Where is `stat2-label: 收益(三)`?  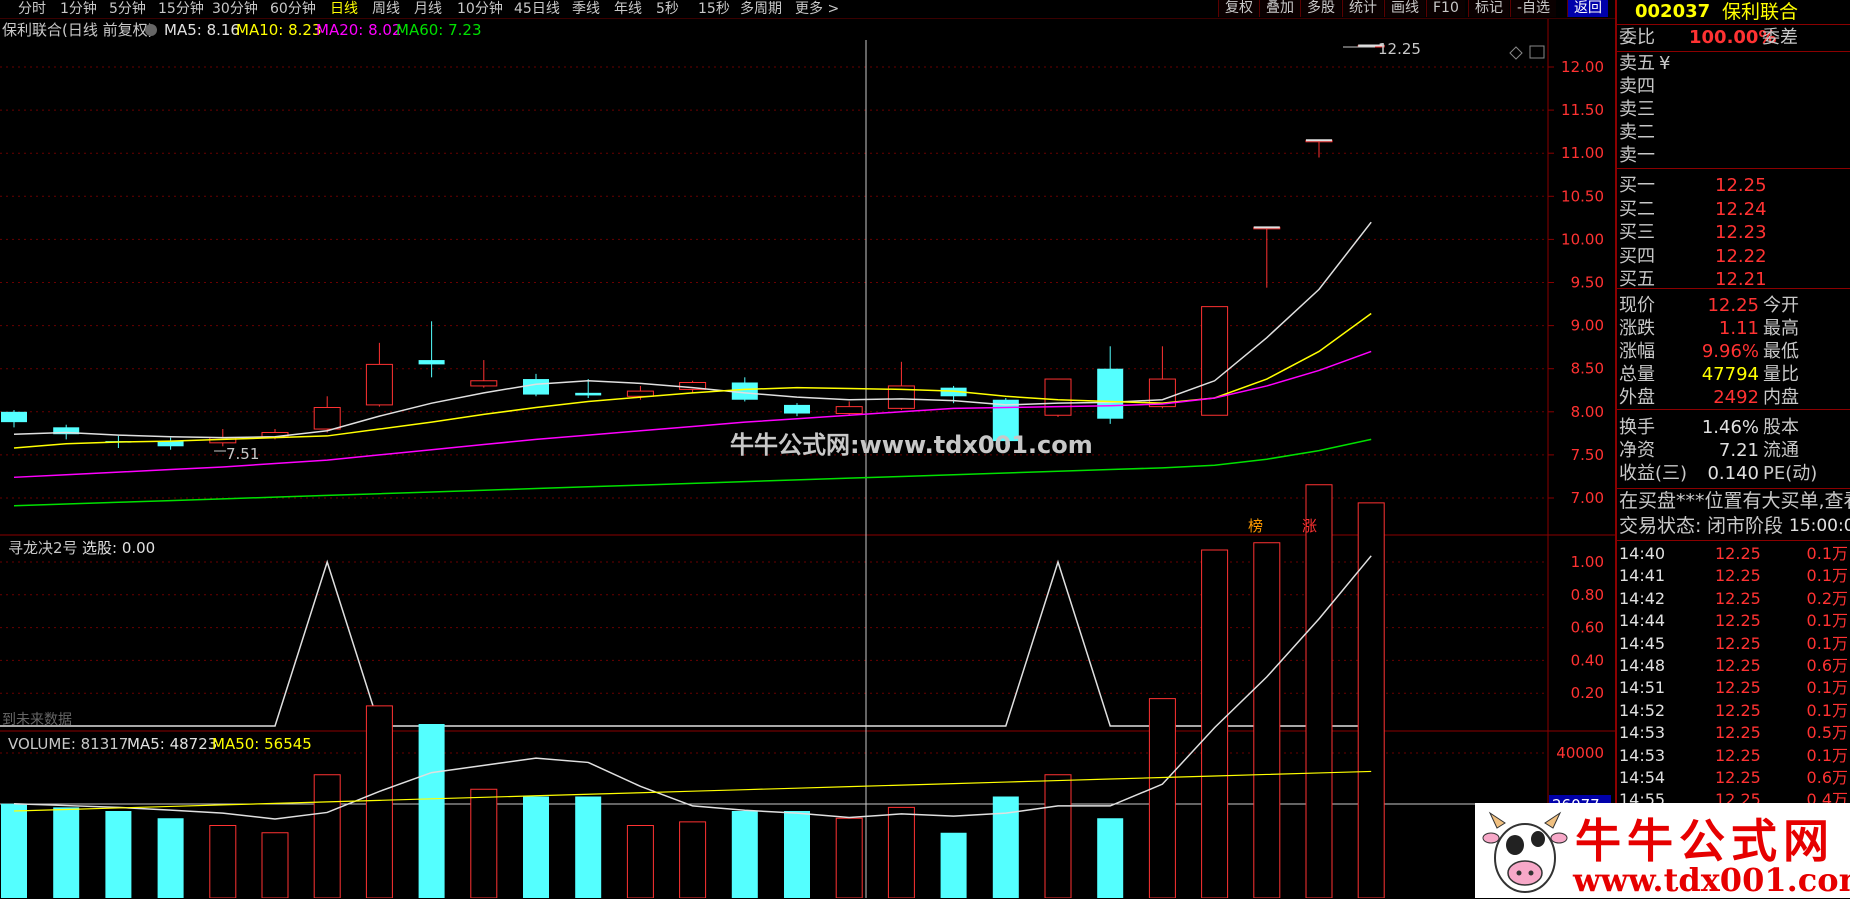 stat2-label: 收益(三) is located at coordinates (1653, 473).